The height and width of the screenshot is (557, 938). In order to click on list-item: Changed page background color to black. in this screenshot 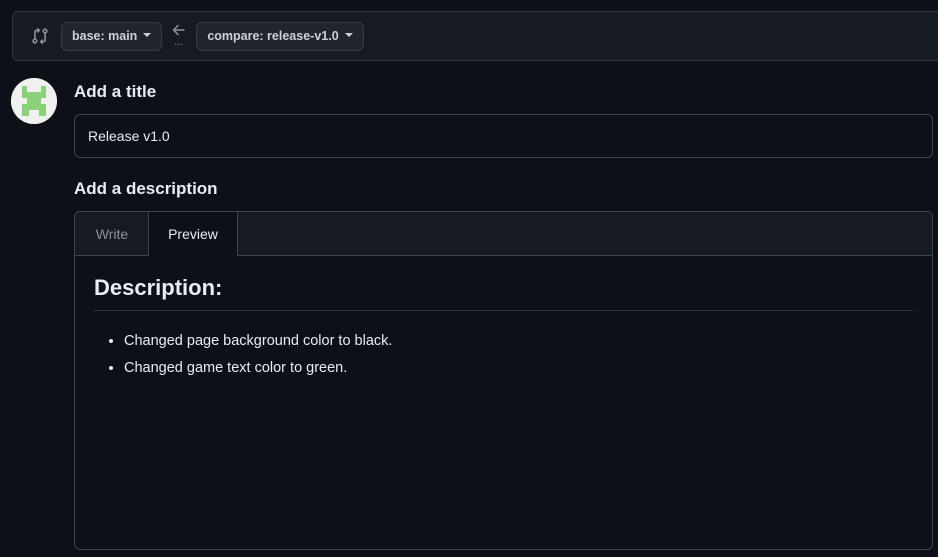, I will do `click(518, 341)`.